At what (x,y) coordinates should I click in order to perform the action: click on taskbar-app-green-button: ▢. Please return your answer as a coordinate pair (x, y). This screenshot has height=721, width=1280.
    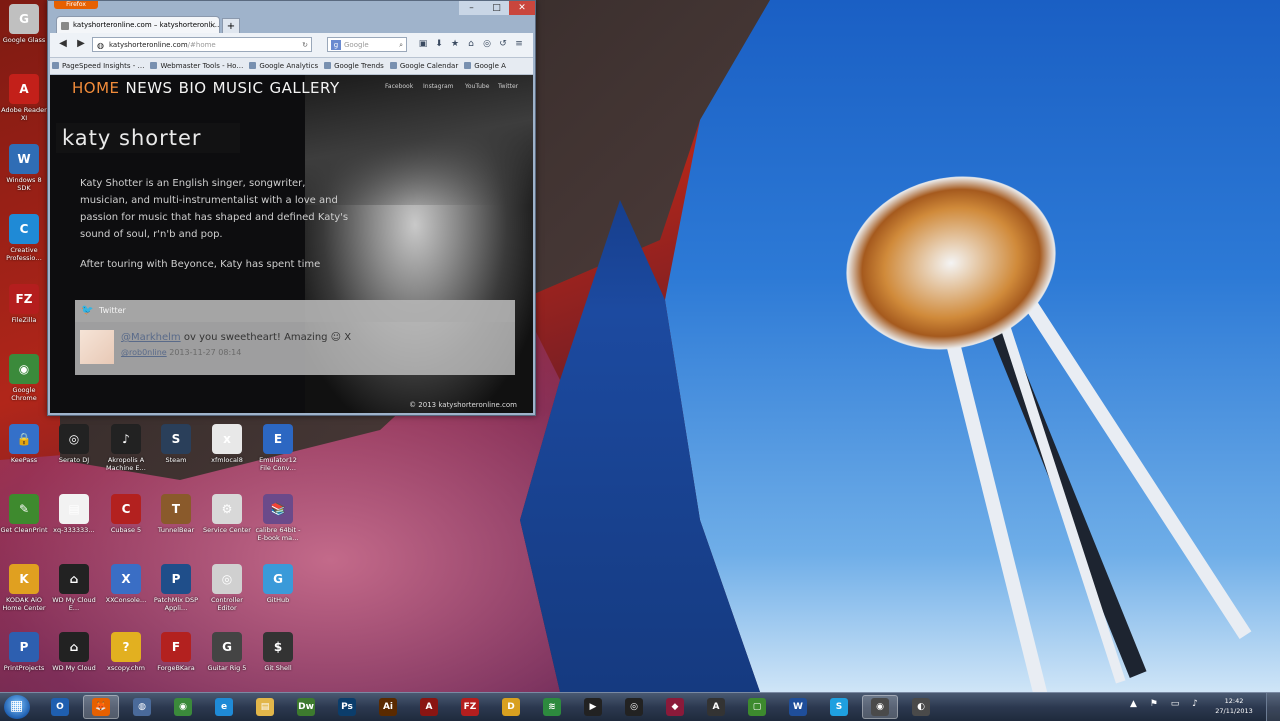
    Looking at the image, I should click on (757, 707).